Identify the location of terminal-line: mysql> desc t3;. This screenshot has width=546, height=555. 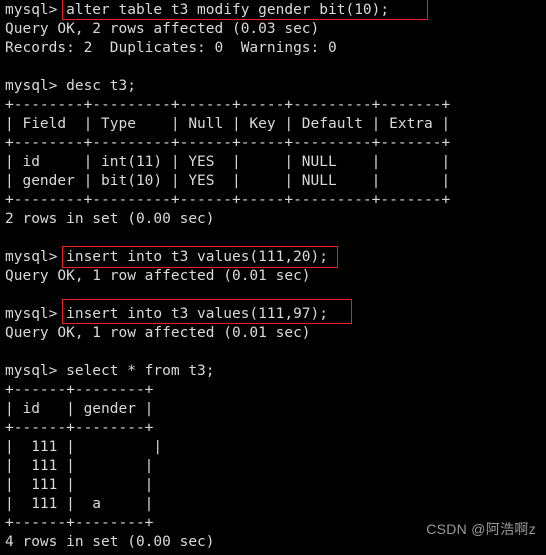
(70, 86).